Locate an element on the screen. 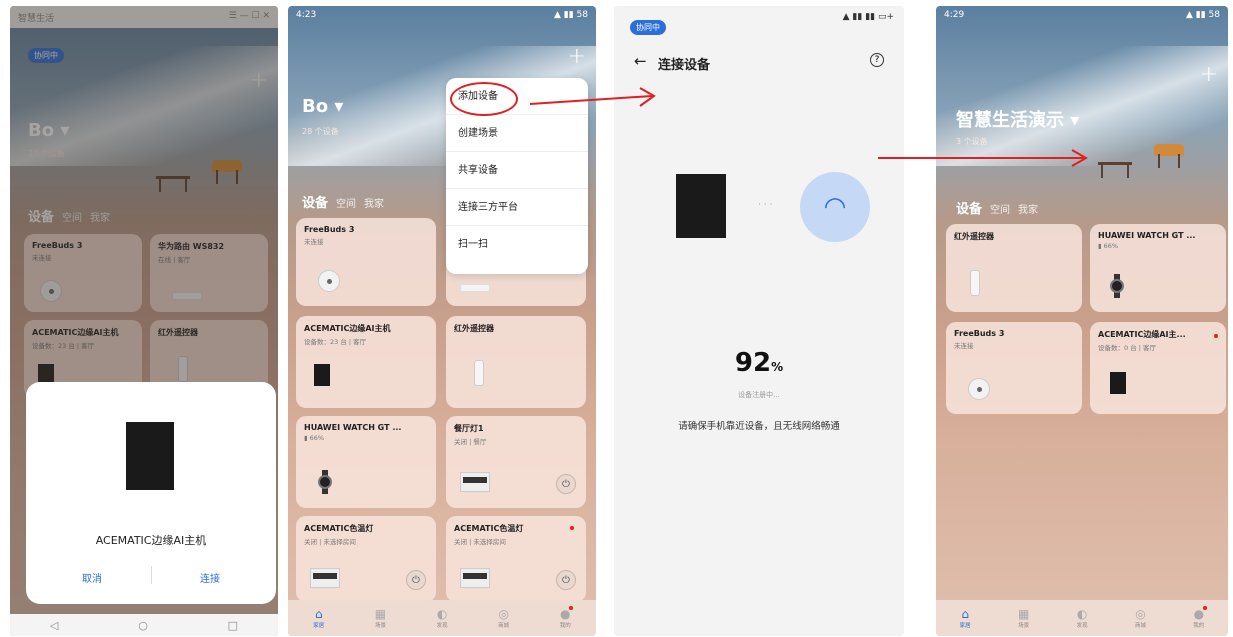  device-card: ACEMATIC边缘AI主机 设备数：23 台 | 客厅 is located at coordinates (366, 362).